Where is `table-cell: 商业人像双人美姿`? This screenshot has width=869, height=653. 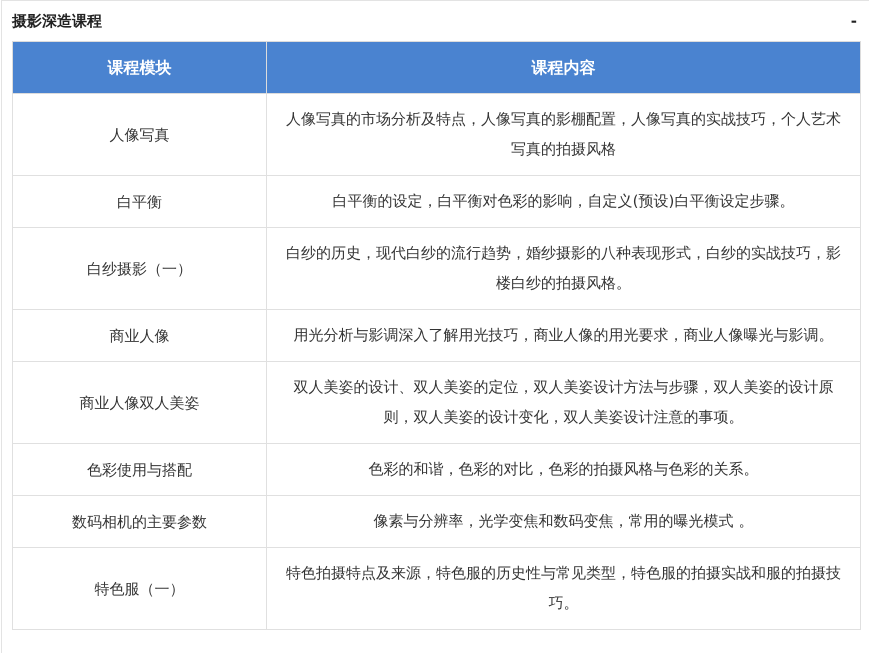
table-cell: 商业人像双人美姿 is located at coordinates (139, 403).